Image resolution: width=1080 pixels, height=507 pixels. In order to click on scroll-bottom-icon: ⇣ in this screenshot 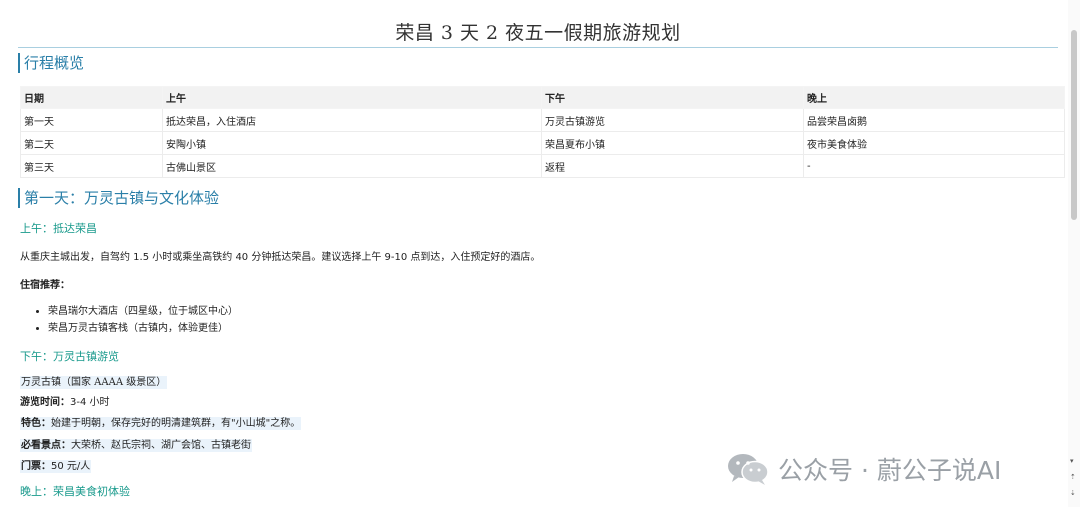, I will do `click(1073, 493)`.